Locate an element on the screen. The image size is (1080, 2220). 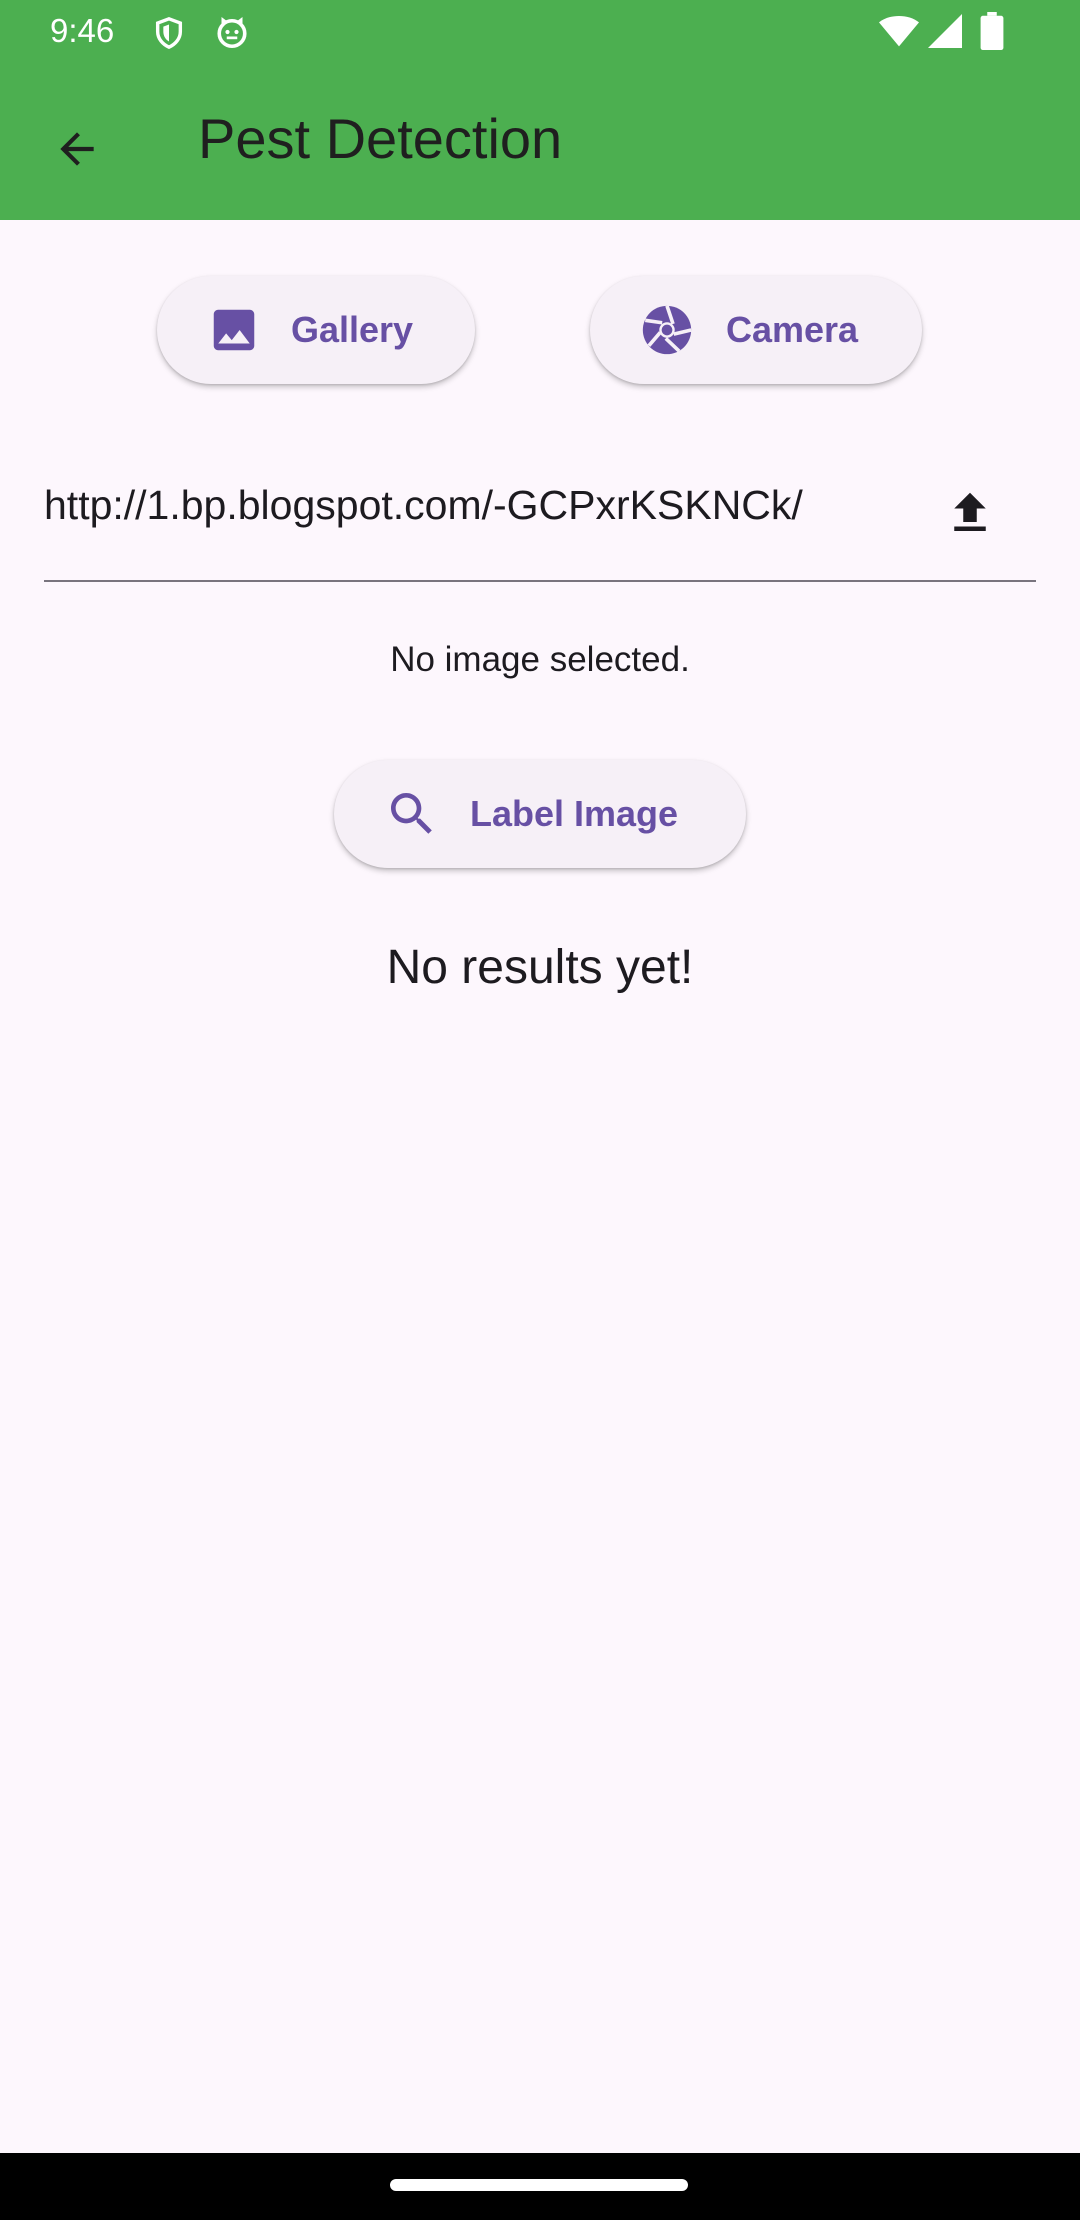
page-title: Pest Detection is located at coordinates (380, 138).